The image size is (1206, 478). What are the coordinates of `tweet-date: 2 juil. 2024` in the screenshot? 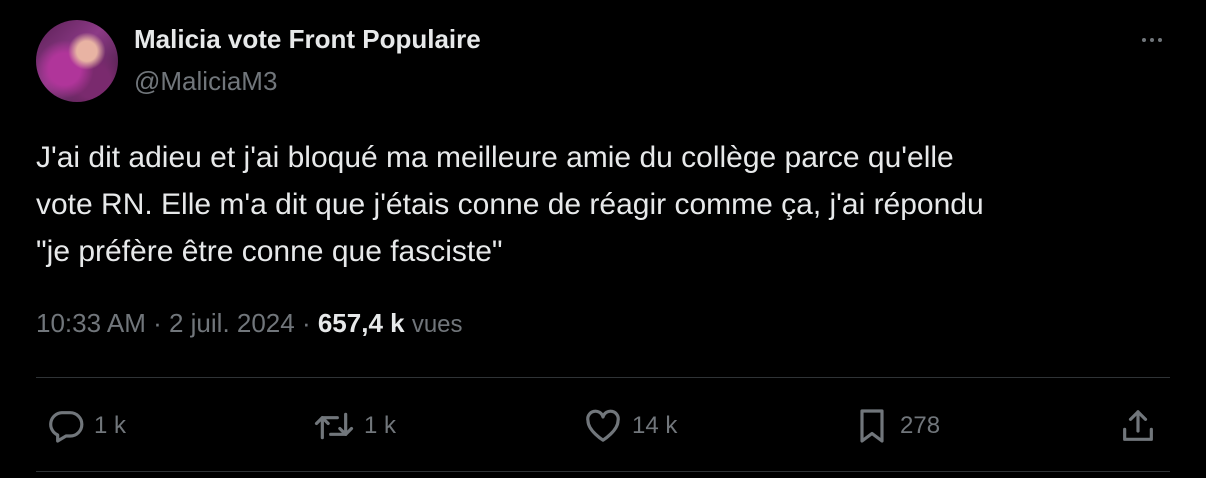 It's located at (232, 323).